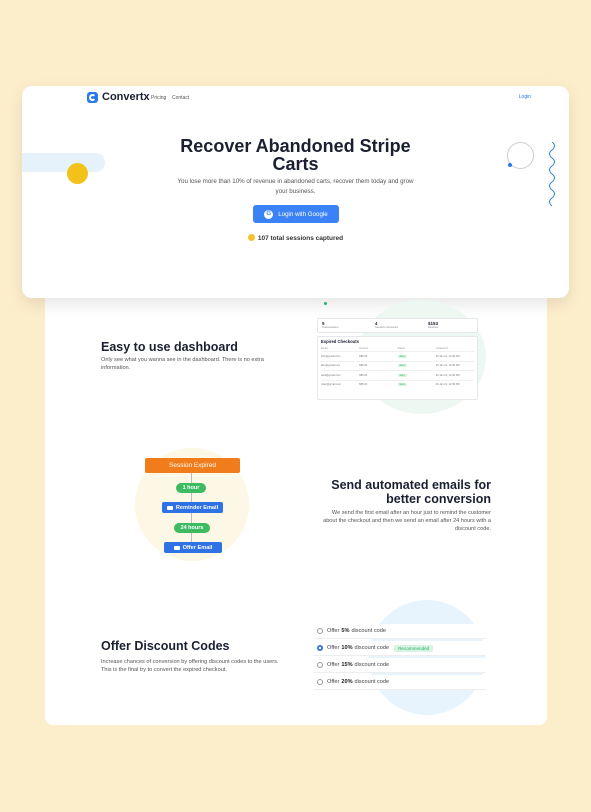  I want to click on row-email: john@gmail.com, so click(331, 356).